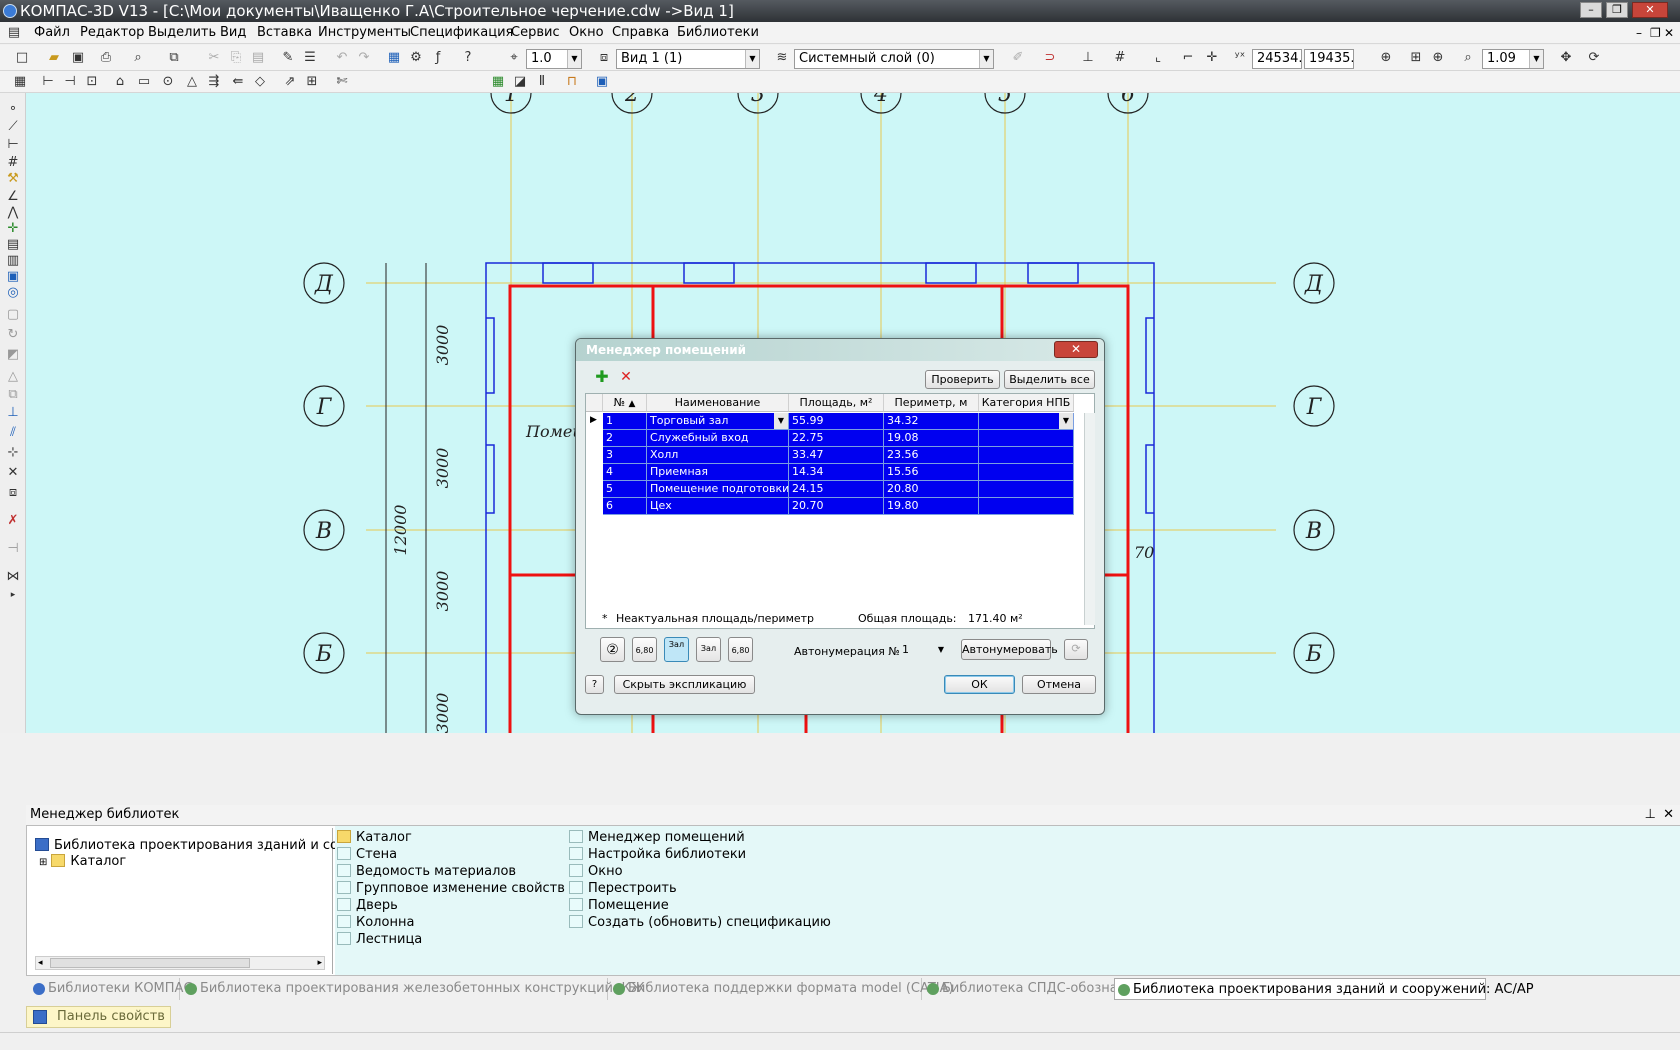 The image size is (1680, 1050). Describe the element at coordinates (468, 58) in the screenshot. I see `help-pointer-icon: ?` at that location.